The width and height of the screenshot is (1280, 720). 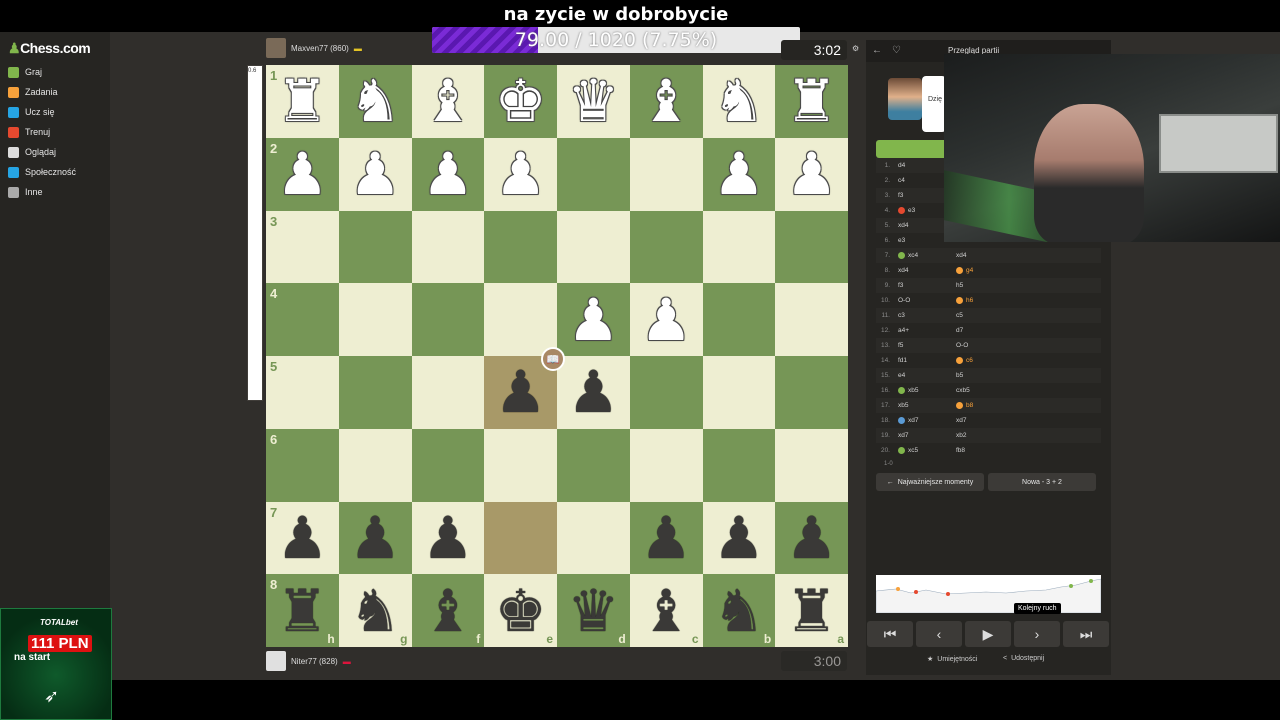 What do you see at coordinates (855, 48) in the screenshot?
I see `settings-gear-icon: ⚙` at bounding box center [855, 48].